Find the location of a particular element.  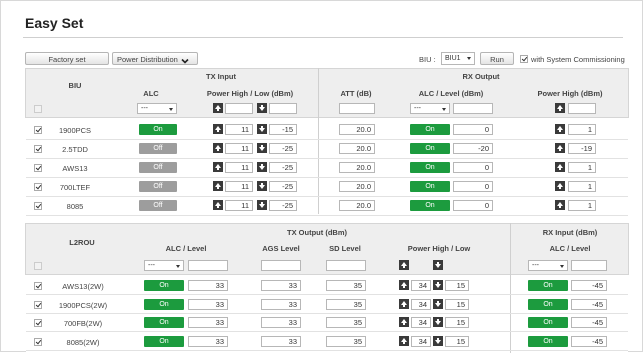

biu-att-input is located at coordinates (357, 108).